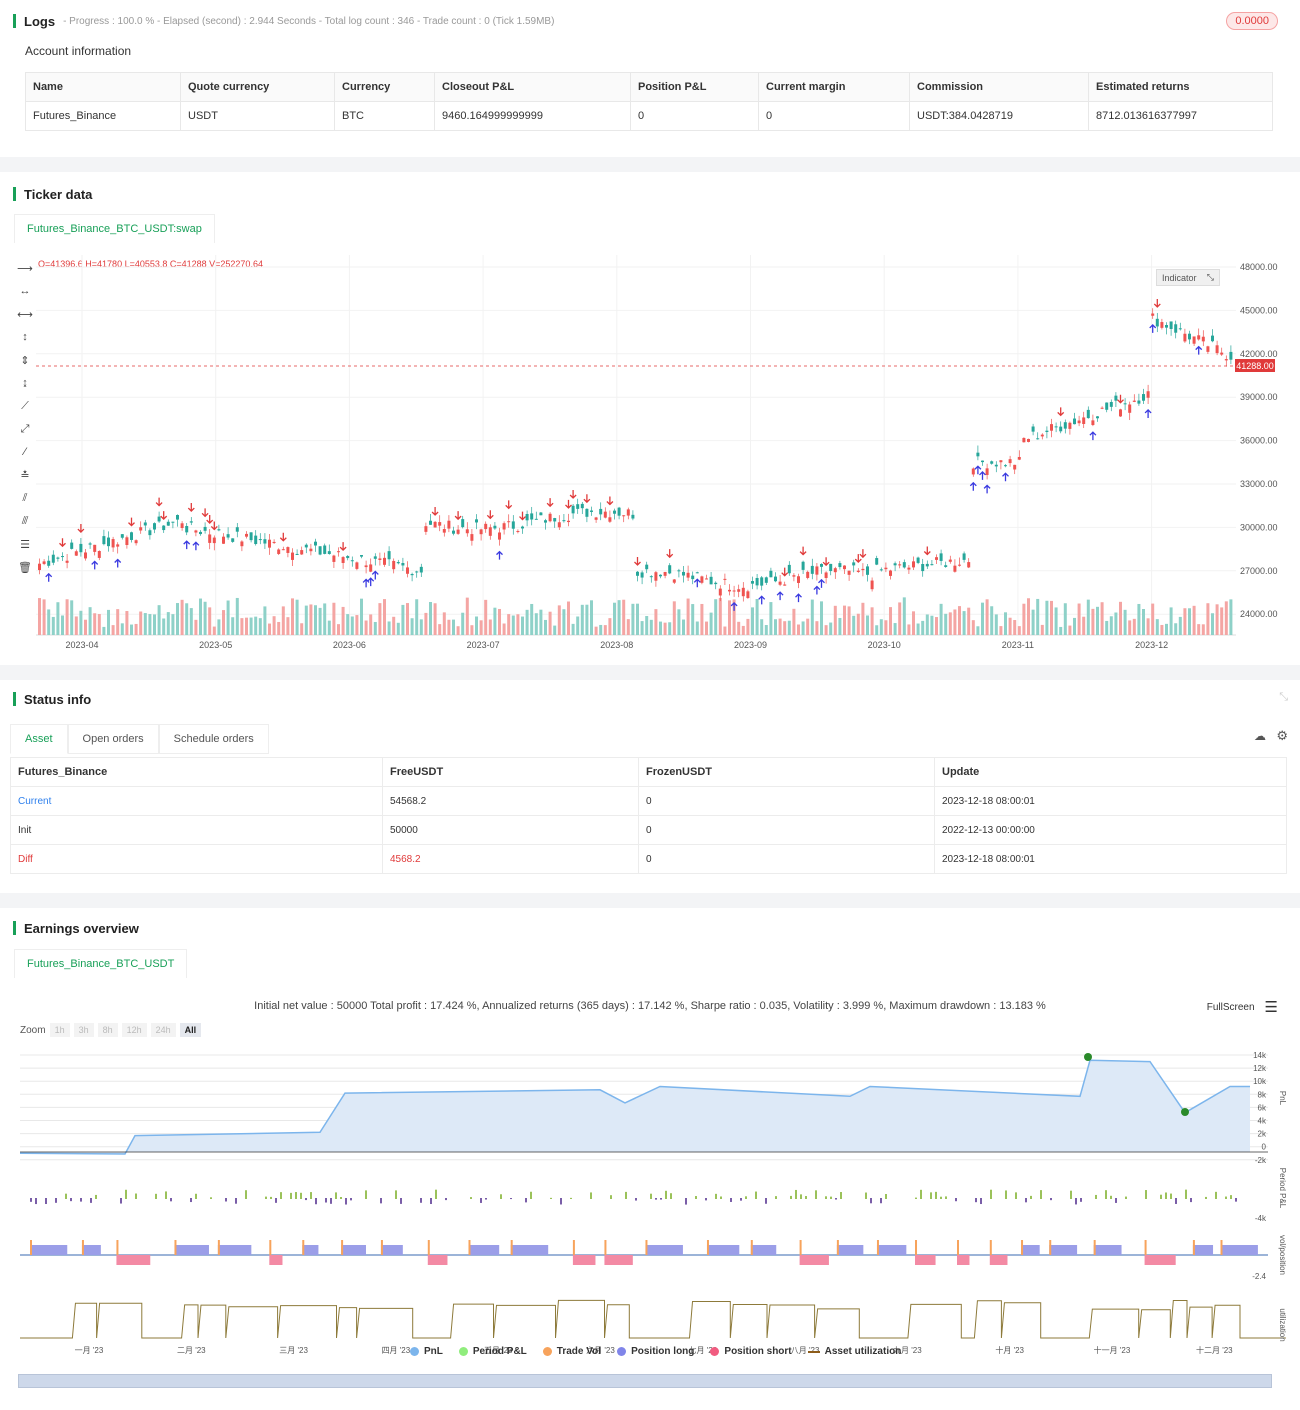 The width and height of the screenshot is (1300, 1410). I want to click on tab-open-orders: Open orders, so click(113, 739).